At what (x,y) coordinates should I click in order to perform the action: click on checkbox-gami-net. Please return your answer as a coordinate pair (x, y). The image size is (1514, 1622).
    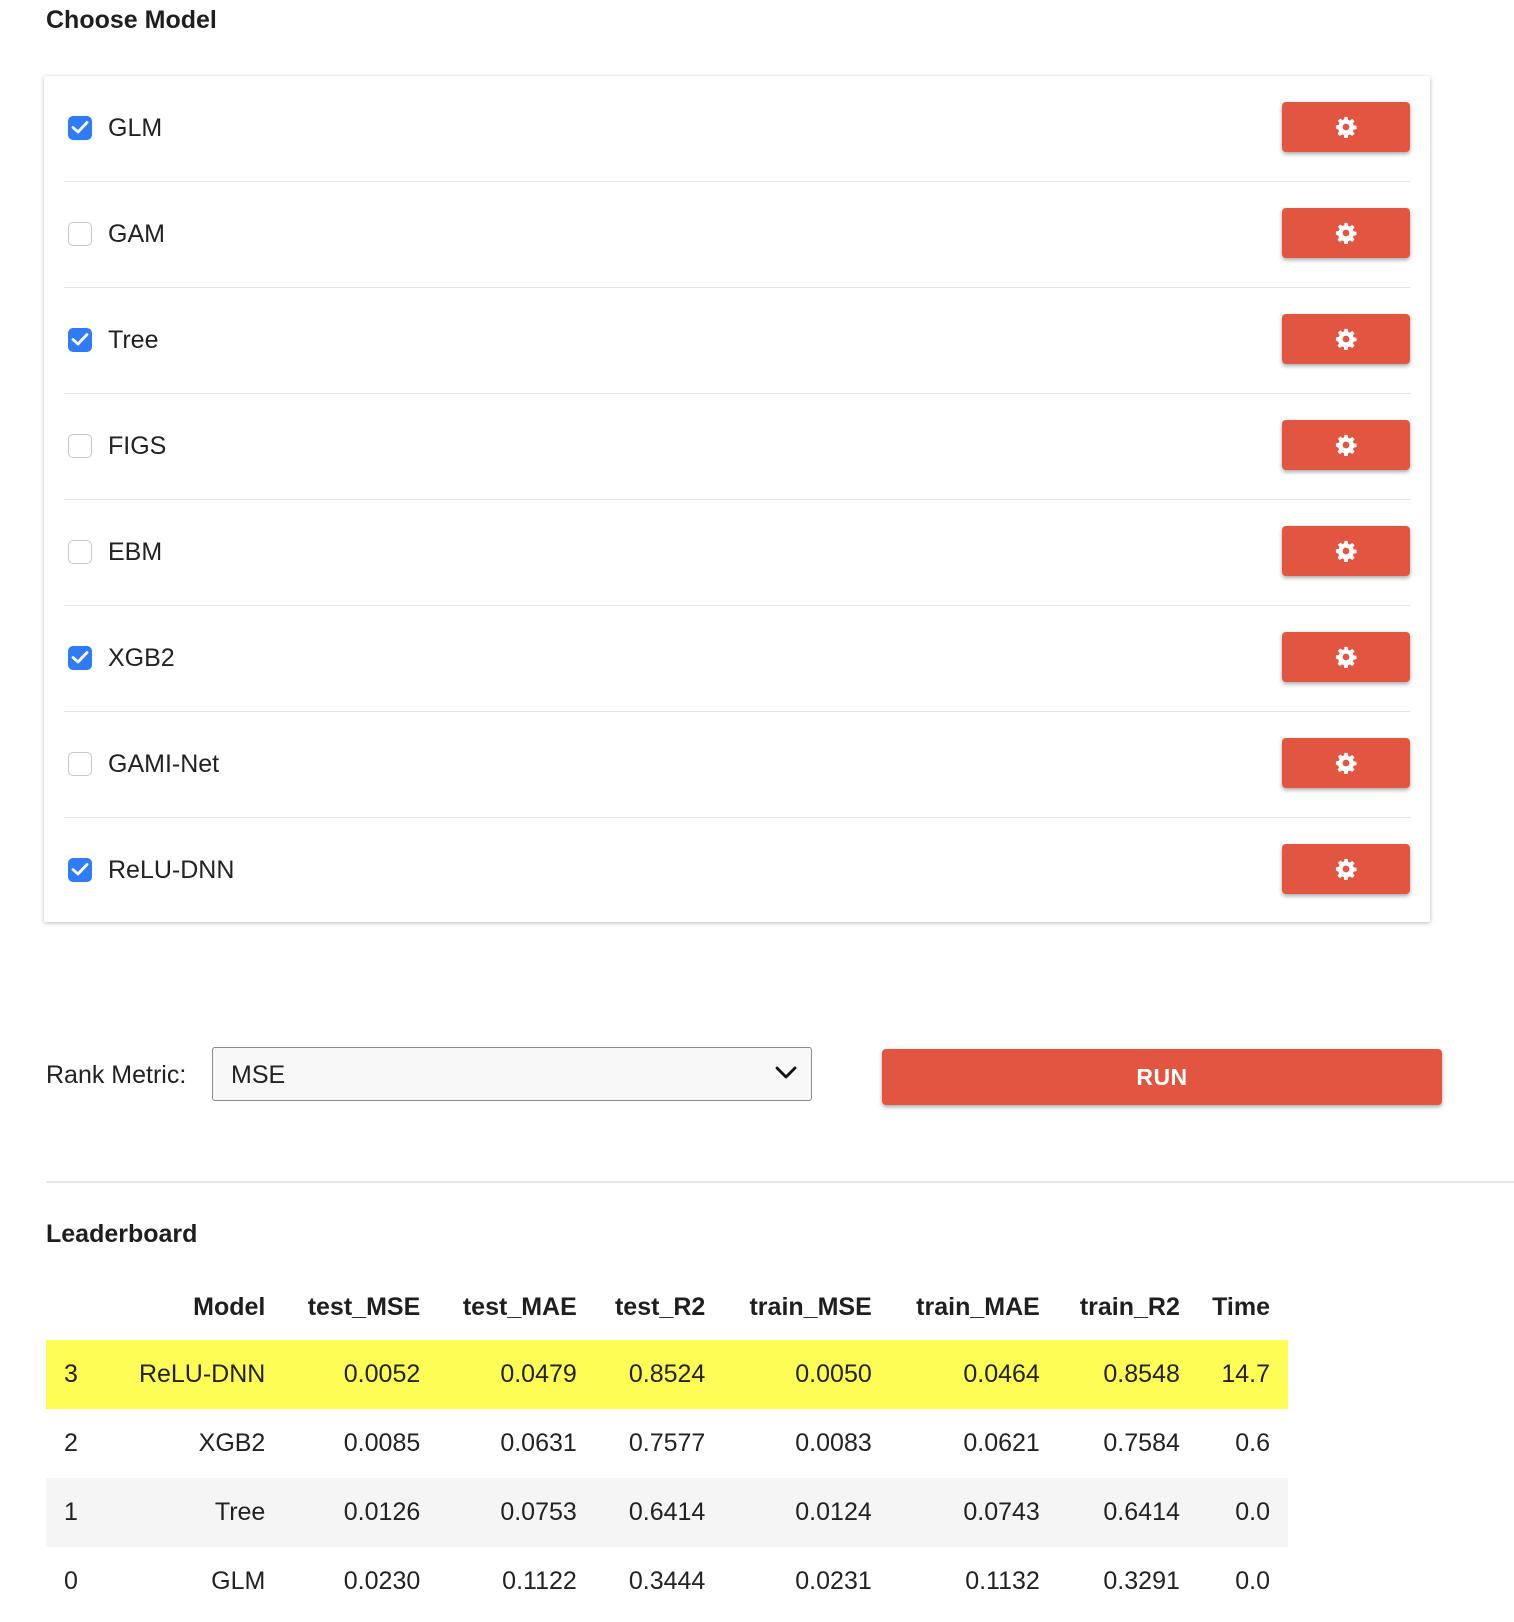
    Looking at the image, I should click on (80, 764).